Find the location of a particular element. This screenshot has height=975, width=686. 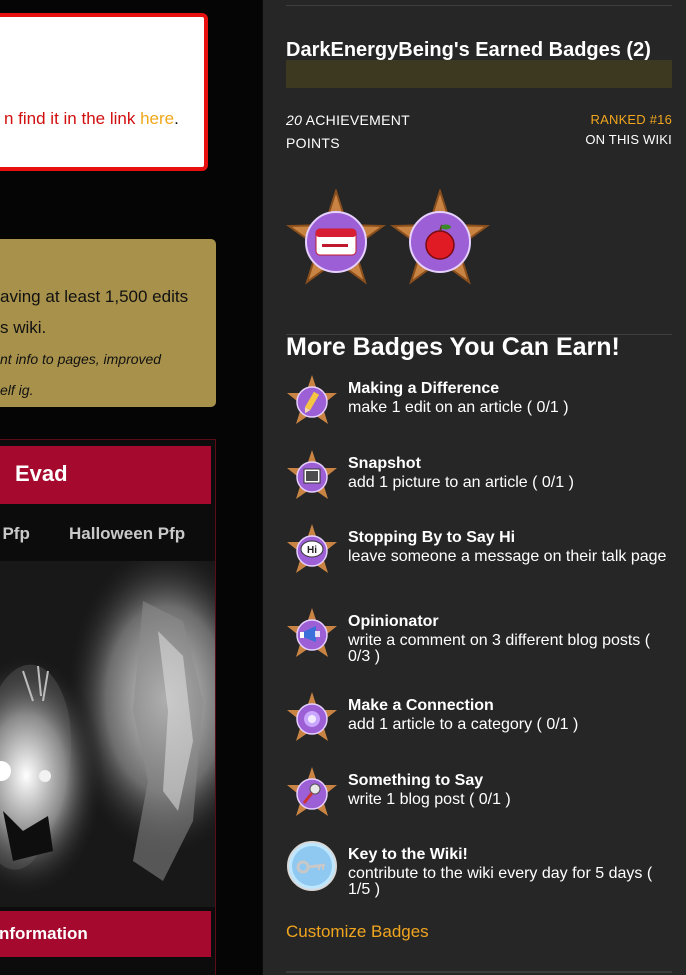

hi-bubble-badge-icon: Hi is located at coordinates (312, 548).